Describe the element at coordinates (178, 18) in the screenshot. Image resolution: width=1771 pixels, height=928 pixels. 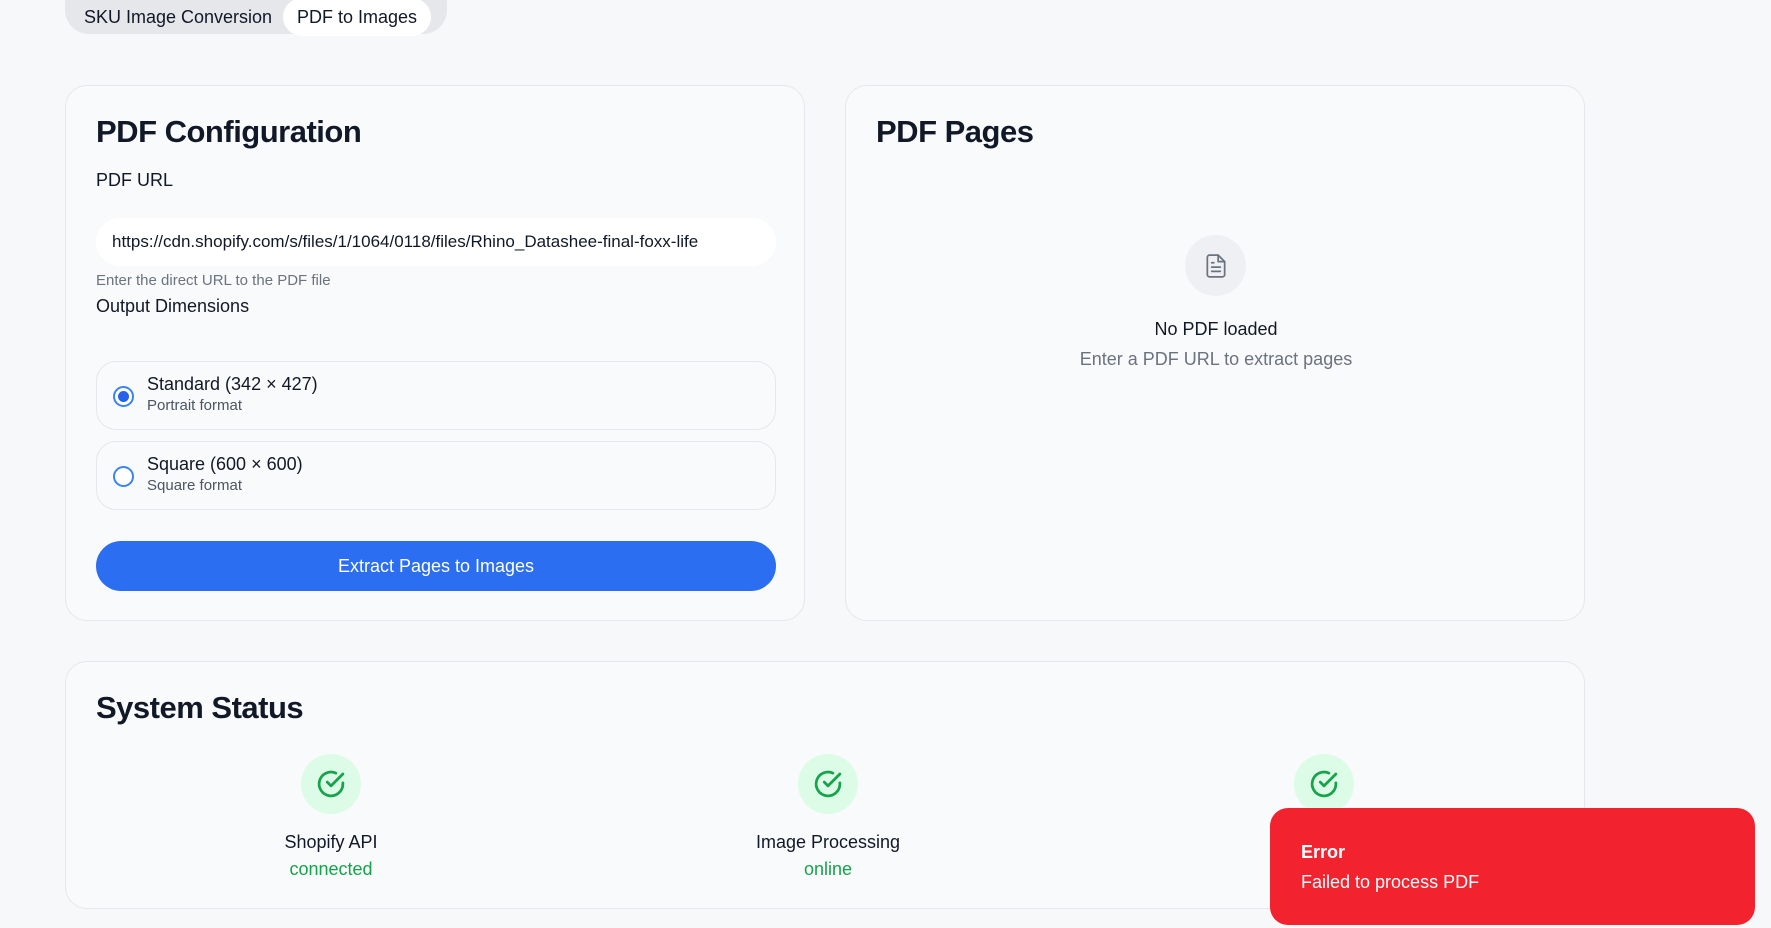
I see `tab-sku-image-conversion: SKU Image Conversion` at that location.